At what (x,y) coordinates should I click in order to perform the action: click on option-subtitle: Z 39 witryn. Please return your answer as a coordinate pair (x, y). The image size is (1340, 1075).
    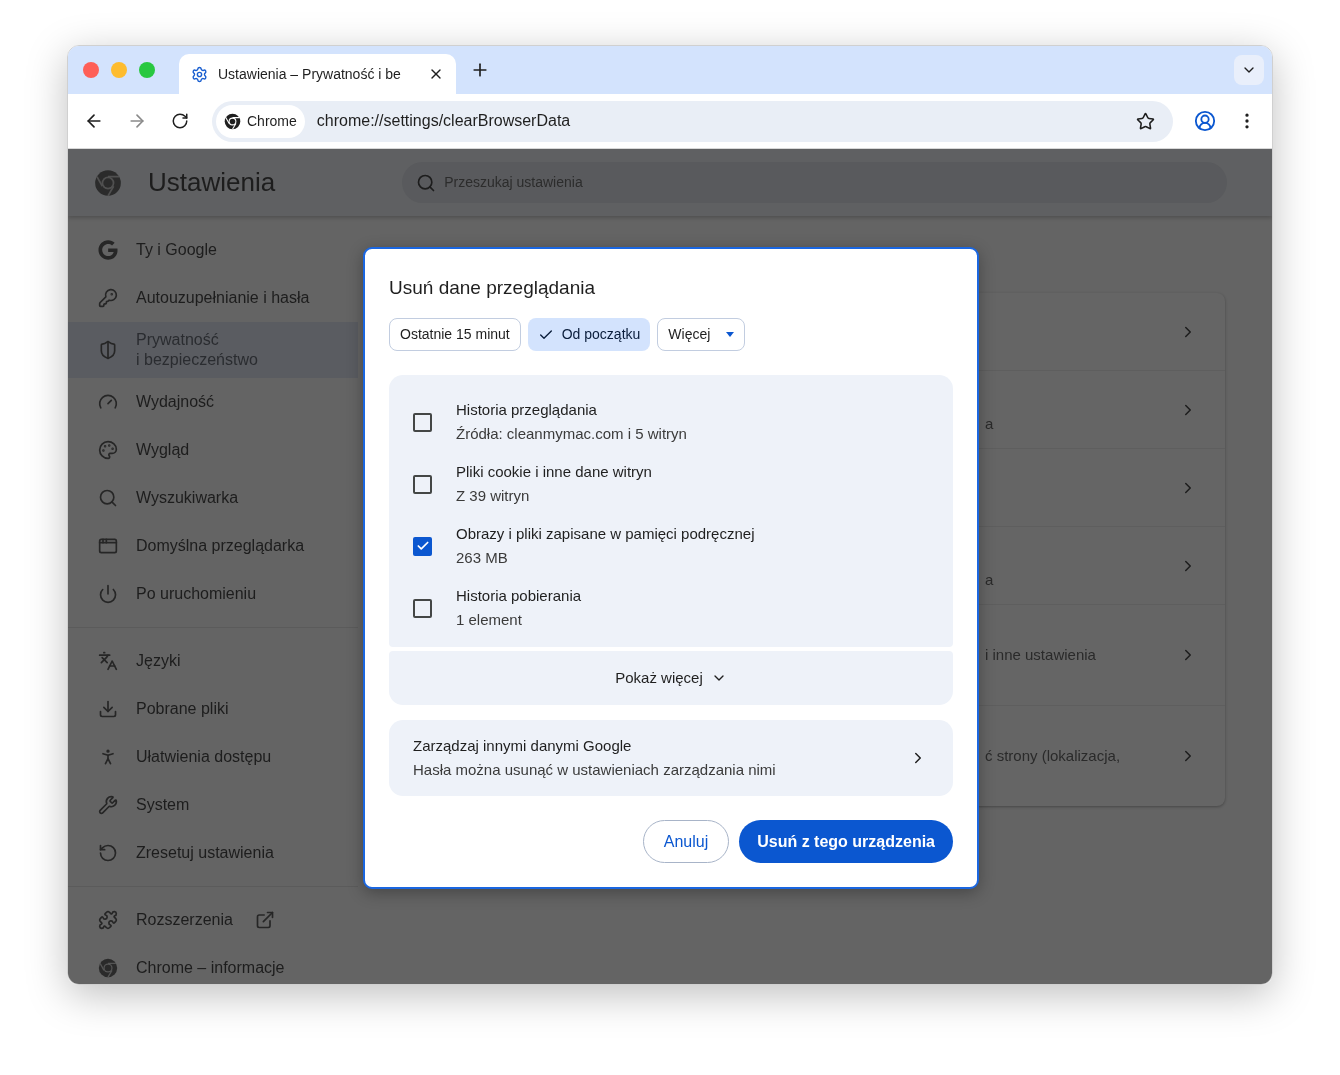
    Looking at the image, I should click on (493, 496).